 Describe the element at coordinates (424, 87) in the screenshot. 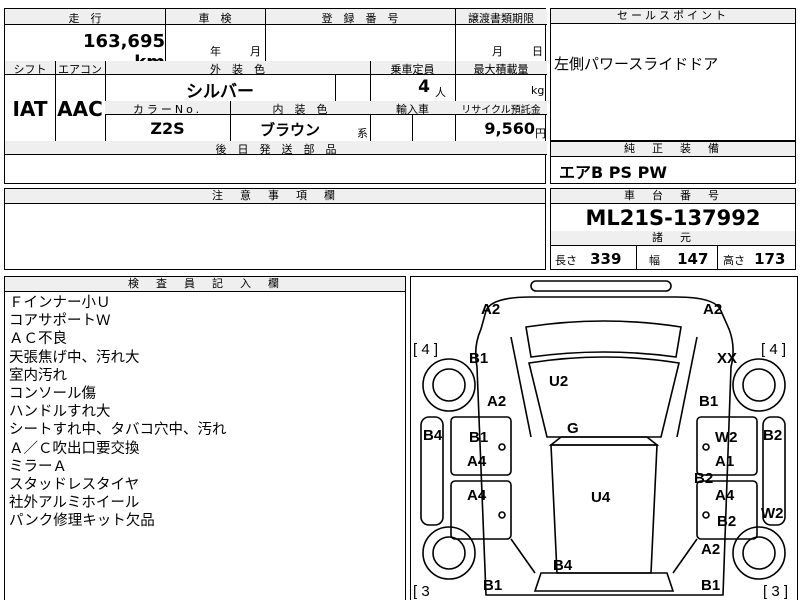

I see `capacity-value: 4` at that location.